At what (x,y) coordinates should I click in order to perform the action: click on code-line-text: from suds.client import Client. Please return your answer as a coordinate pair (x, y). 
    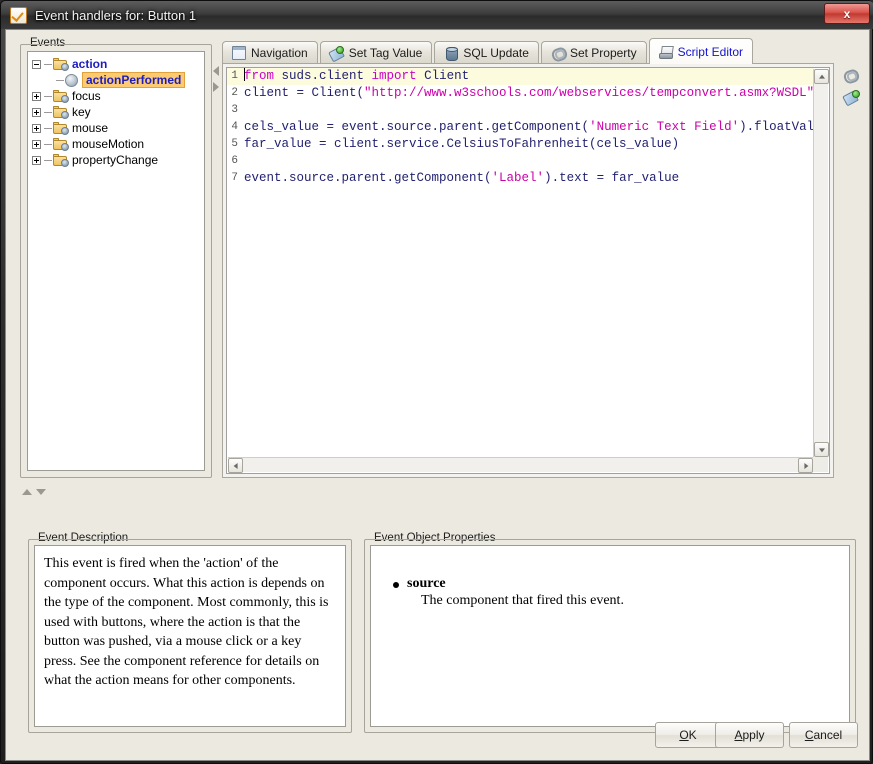
    Looking at the image, I should click on (354, 76).